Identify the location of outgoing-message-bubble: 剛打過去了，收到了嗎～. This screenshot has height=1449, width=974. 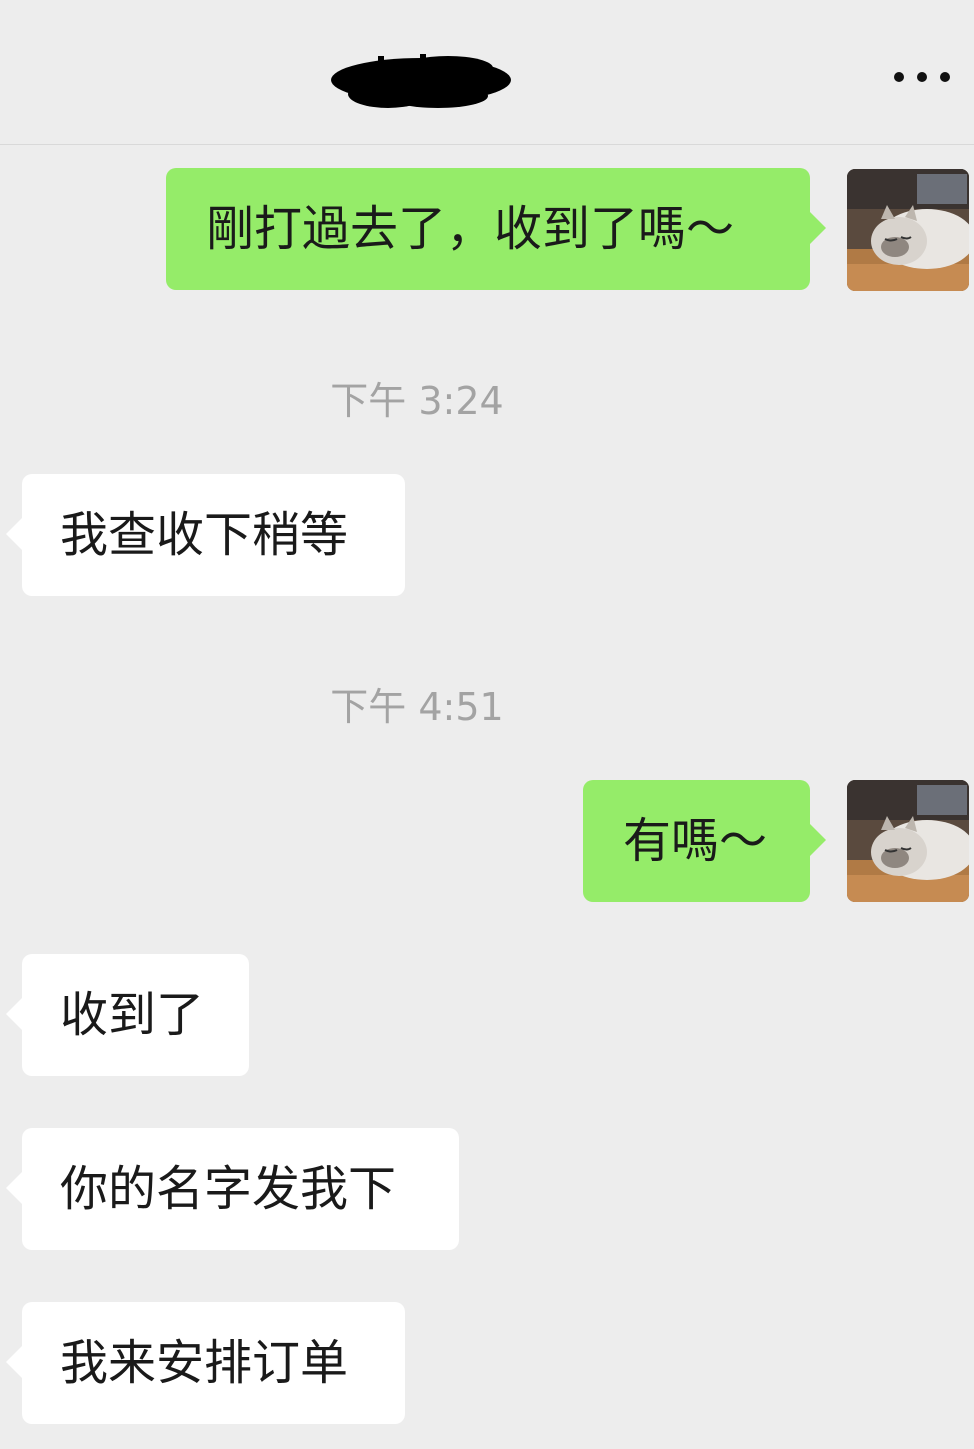
(496, 229).